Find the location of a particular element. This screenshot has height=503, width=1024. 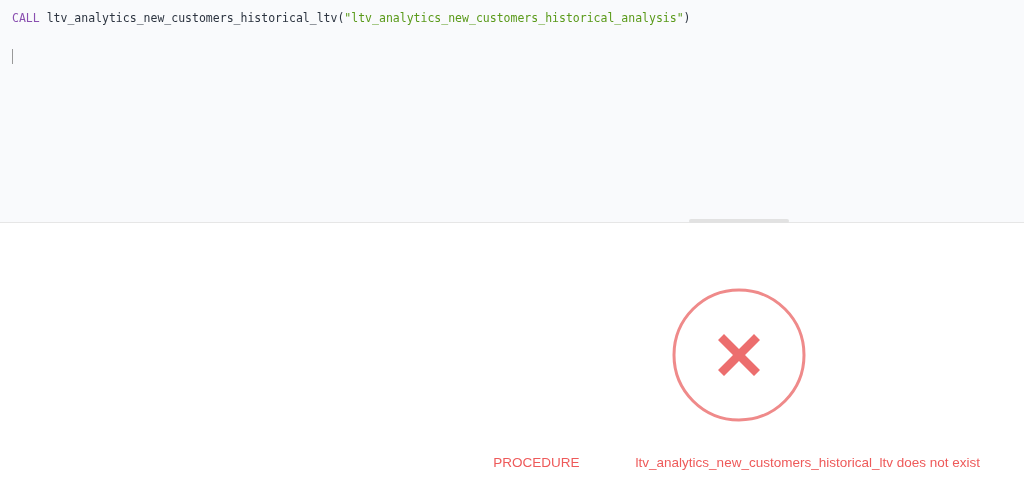

string-literal: "ltv_analytics_new_customers_historical_analysis" is located at coordinates (514, 18).